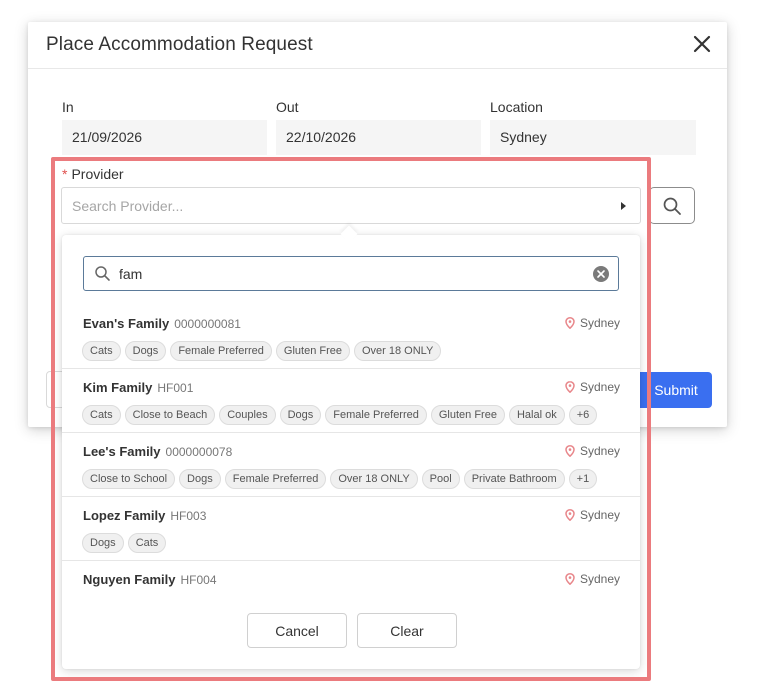  What do you see at coordinates (351, 633) in the screenshot?
I see `dropdown-footer: Cancel Clear` at bounding box center [351, 633].